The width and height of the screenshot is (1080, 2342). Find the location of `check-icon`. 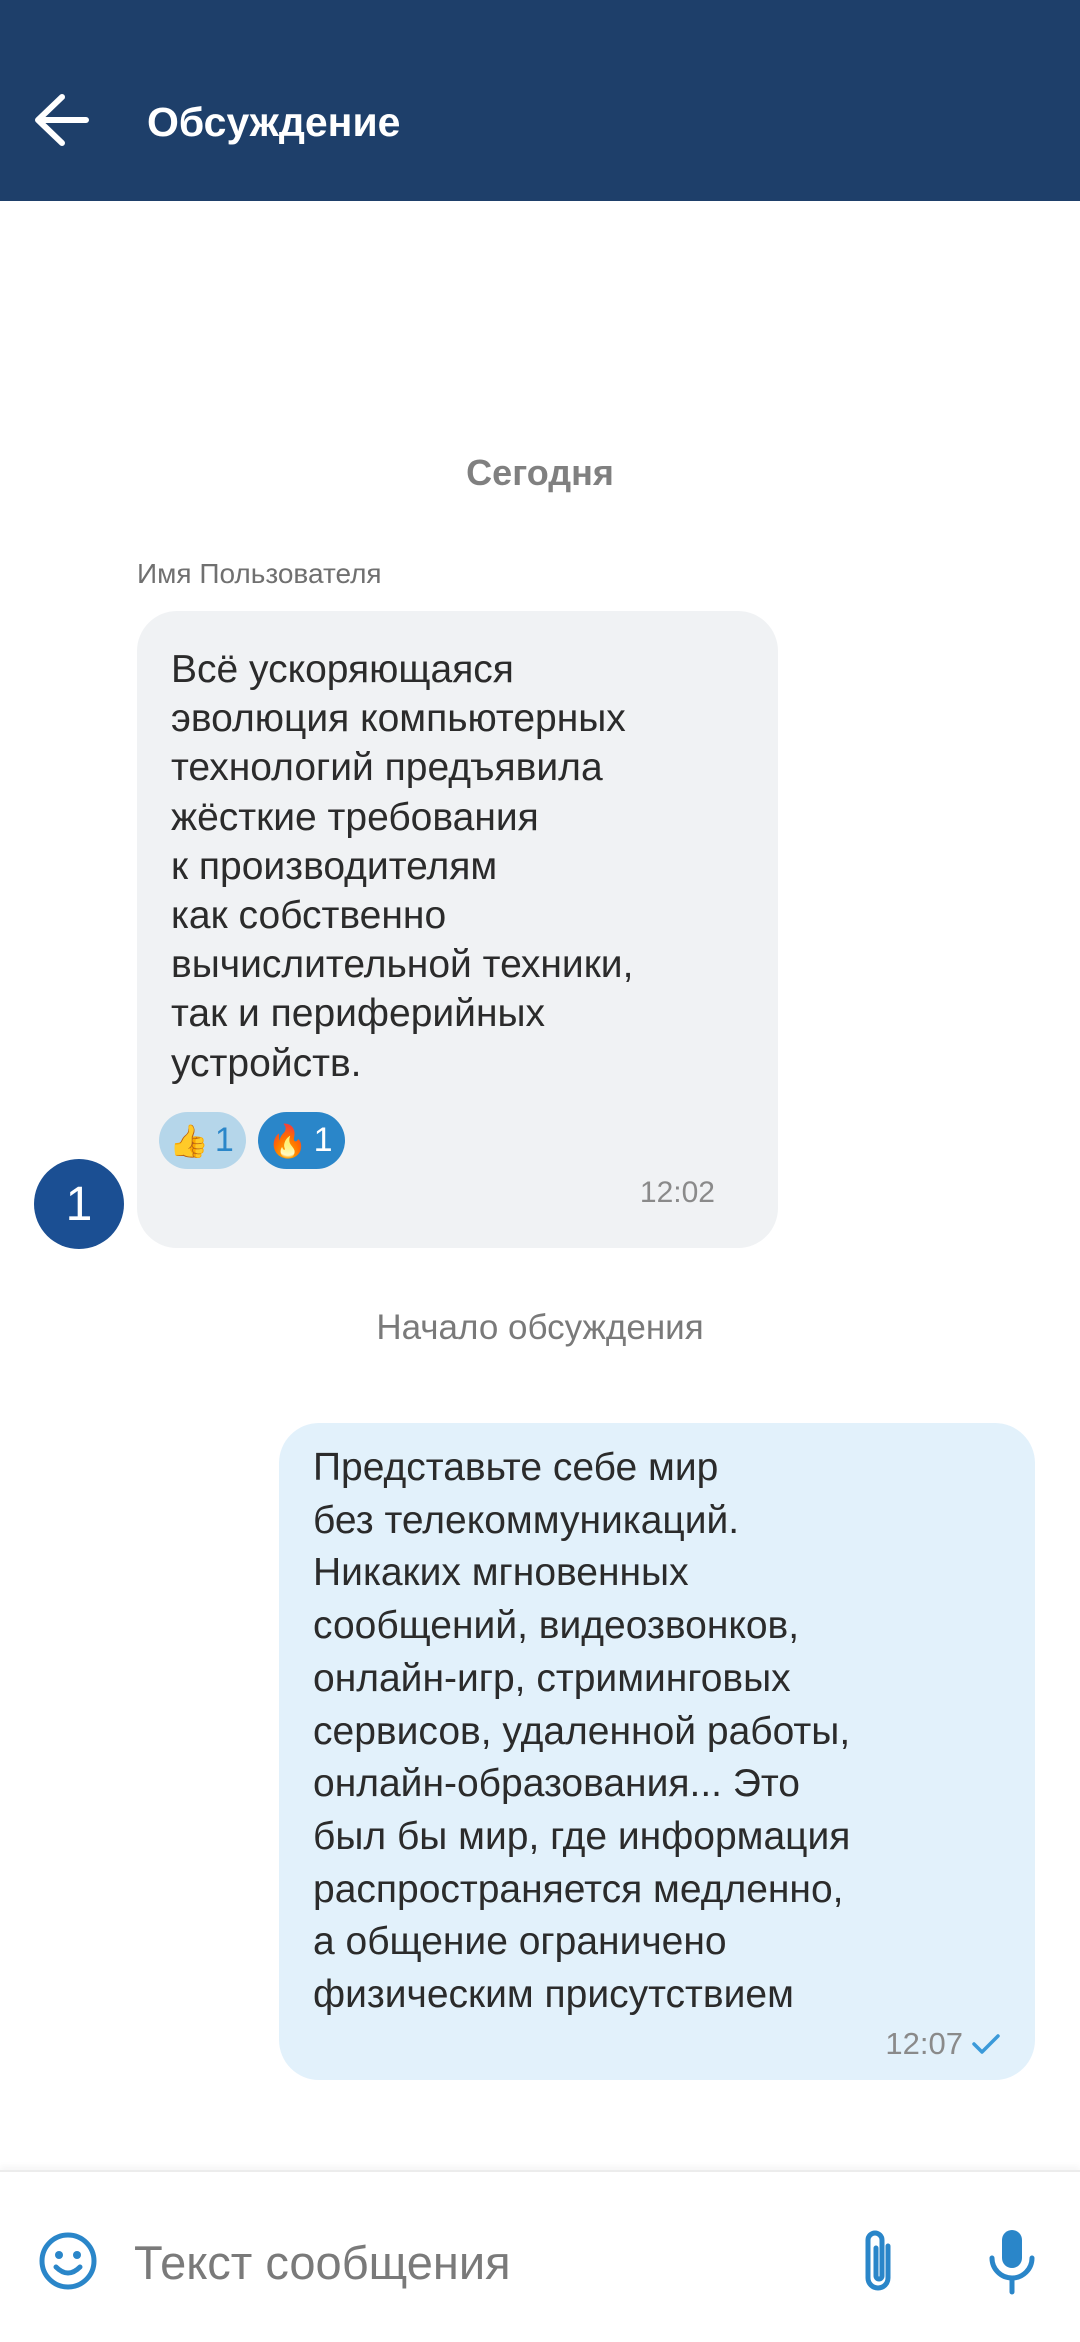

check-icon is located at coordinates (986, 2044).